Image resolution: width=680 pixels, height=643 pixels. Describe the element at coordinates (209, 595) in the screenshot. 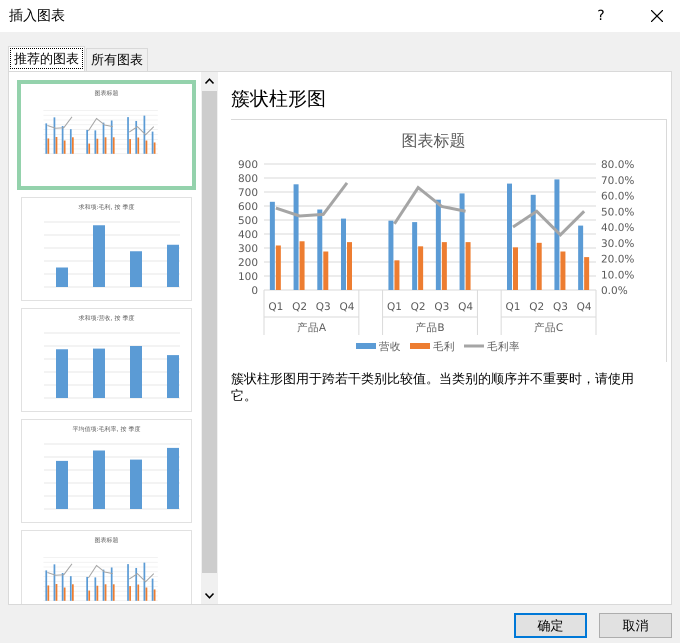

I see `chevron-down-icon` at that location.